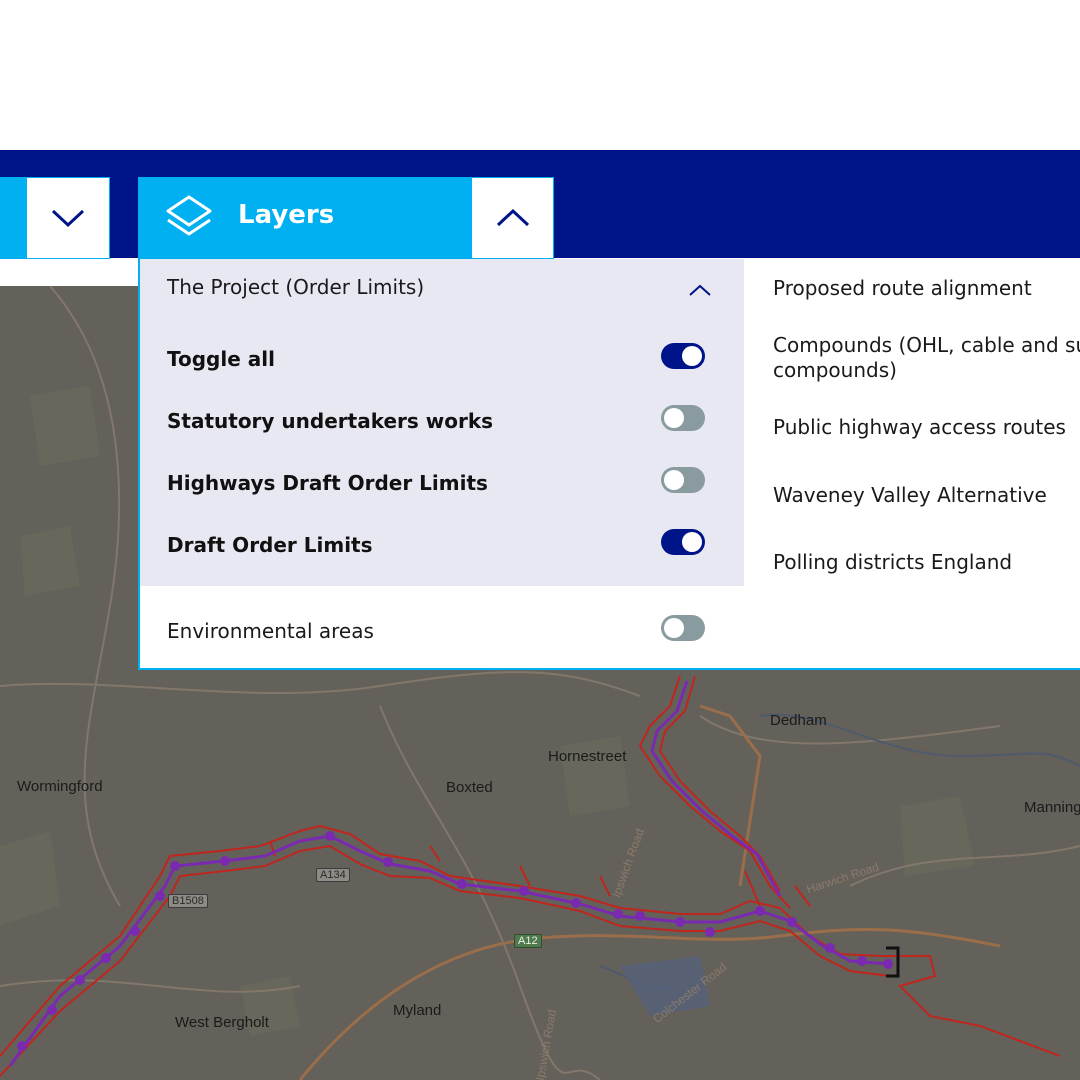  I want to click on environmental-areas-switch, so click(683, 628).